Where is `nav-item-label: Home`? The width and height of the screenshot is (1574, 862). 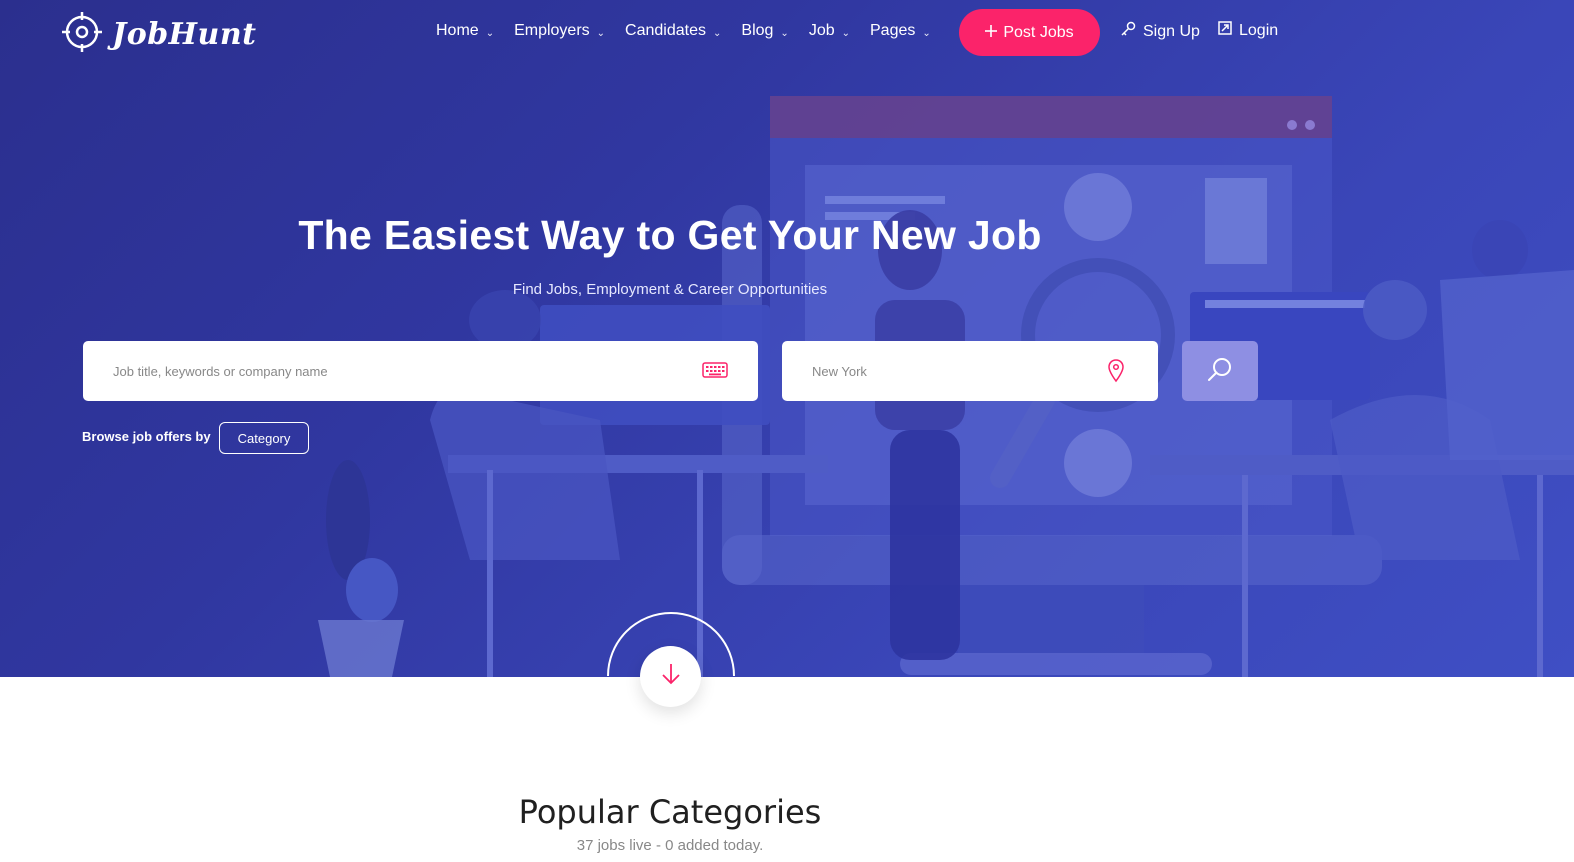 nav-item-label: Home is located at coordinates (457, 30).